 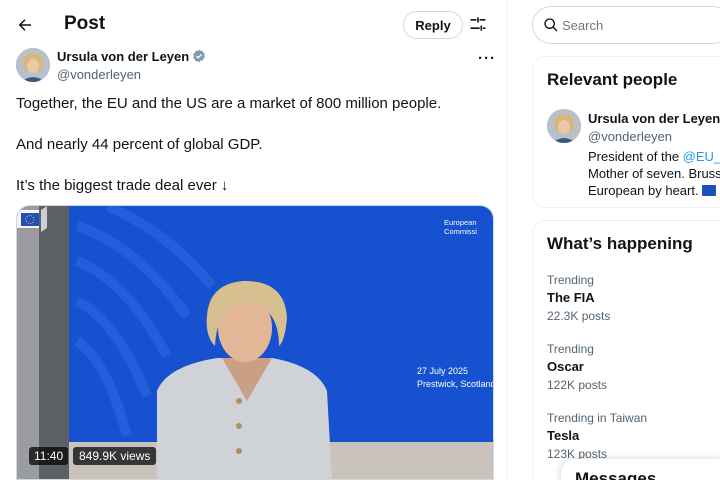 What do you see at coordinates (643, 190) in the screenshot?
I see `bio-text: European by heart.` at bounding box center [643, 190].